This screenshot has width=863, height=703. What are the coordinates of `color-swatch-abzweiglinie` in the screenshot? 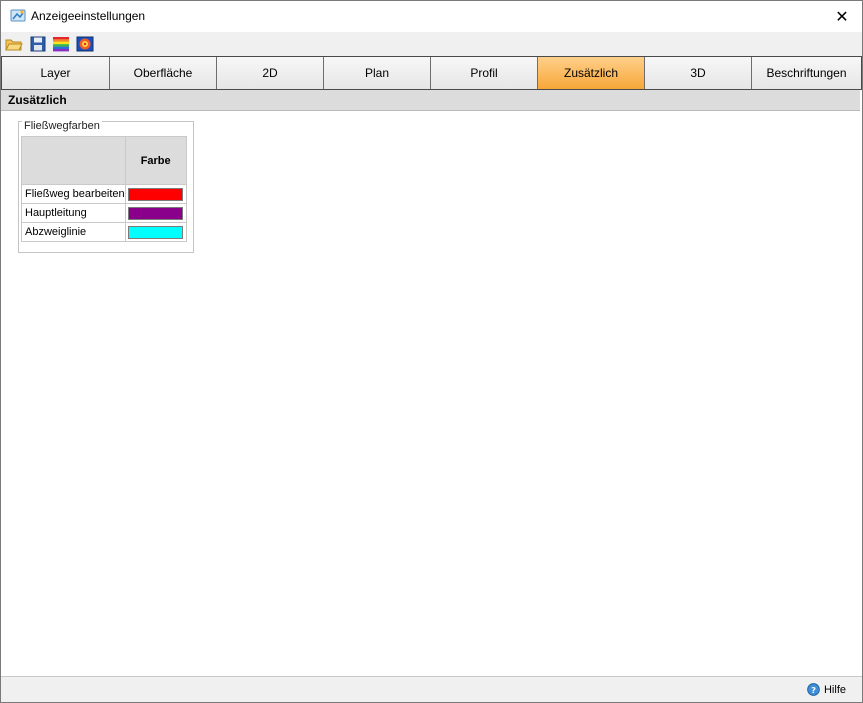 It's located at (156, 232).